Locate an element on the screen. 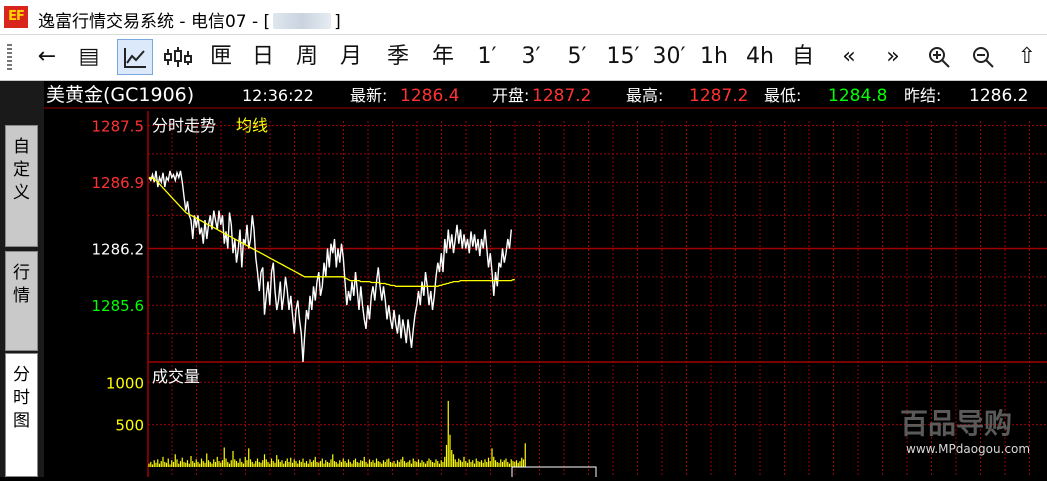 The height and width of the screenshot is (481, 1047). custom-period-button: 自 is located at coordinates (803, 57).